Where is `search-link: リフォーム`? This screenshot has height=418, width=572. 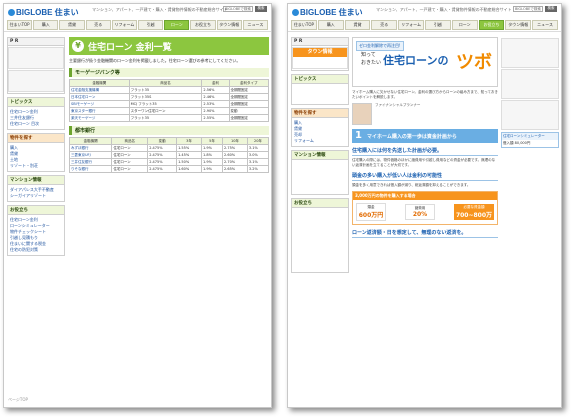 search-link: リフォーム is located at coordinates (320, 141).